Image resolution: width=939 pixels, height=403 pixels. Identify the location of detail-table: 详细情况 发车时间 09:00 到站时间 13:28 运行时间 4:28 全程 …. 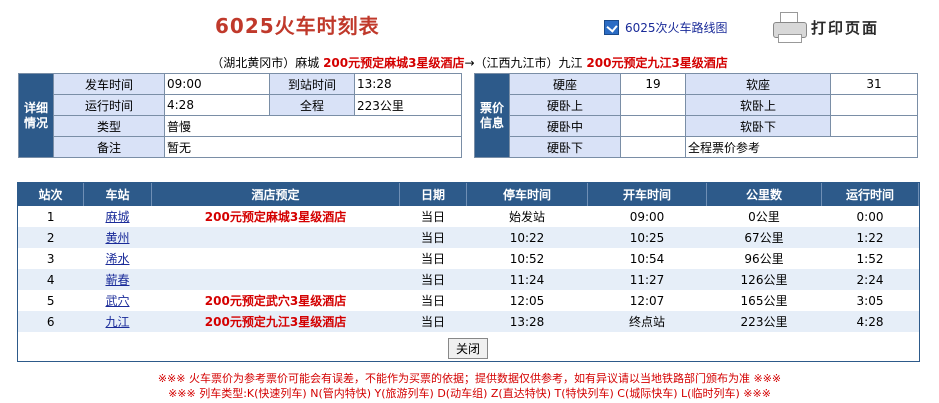
(240, 115).